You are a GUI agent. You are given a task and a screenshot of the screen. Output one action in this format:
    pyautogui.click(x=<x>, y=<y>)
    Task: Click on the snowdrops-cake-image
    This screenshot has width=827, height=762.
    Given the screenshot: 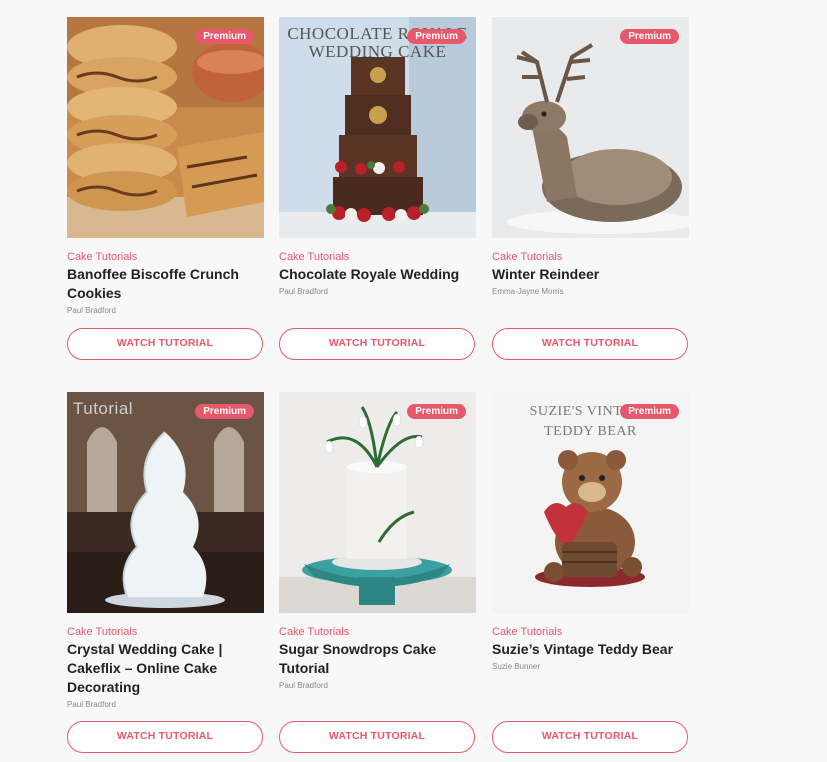 What is the action you would take?
    pyautogui.click(x=377, y=502)
    